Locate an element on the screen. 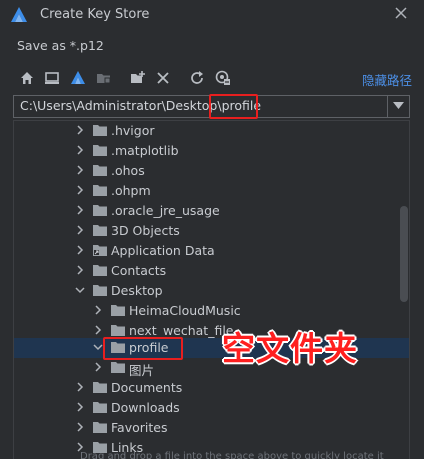 The image size is (424, 459). path-history-dropdown is located at coordinates (398, 106).